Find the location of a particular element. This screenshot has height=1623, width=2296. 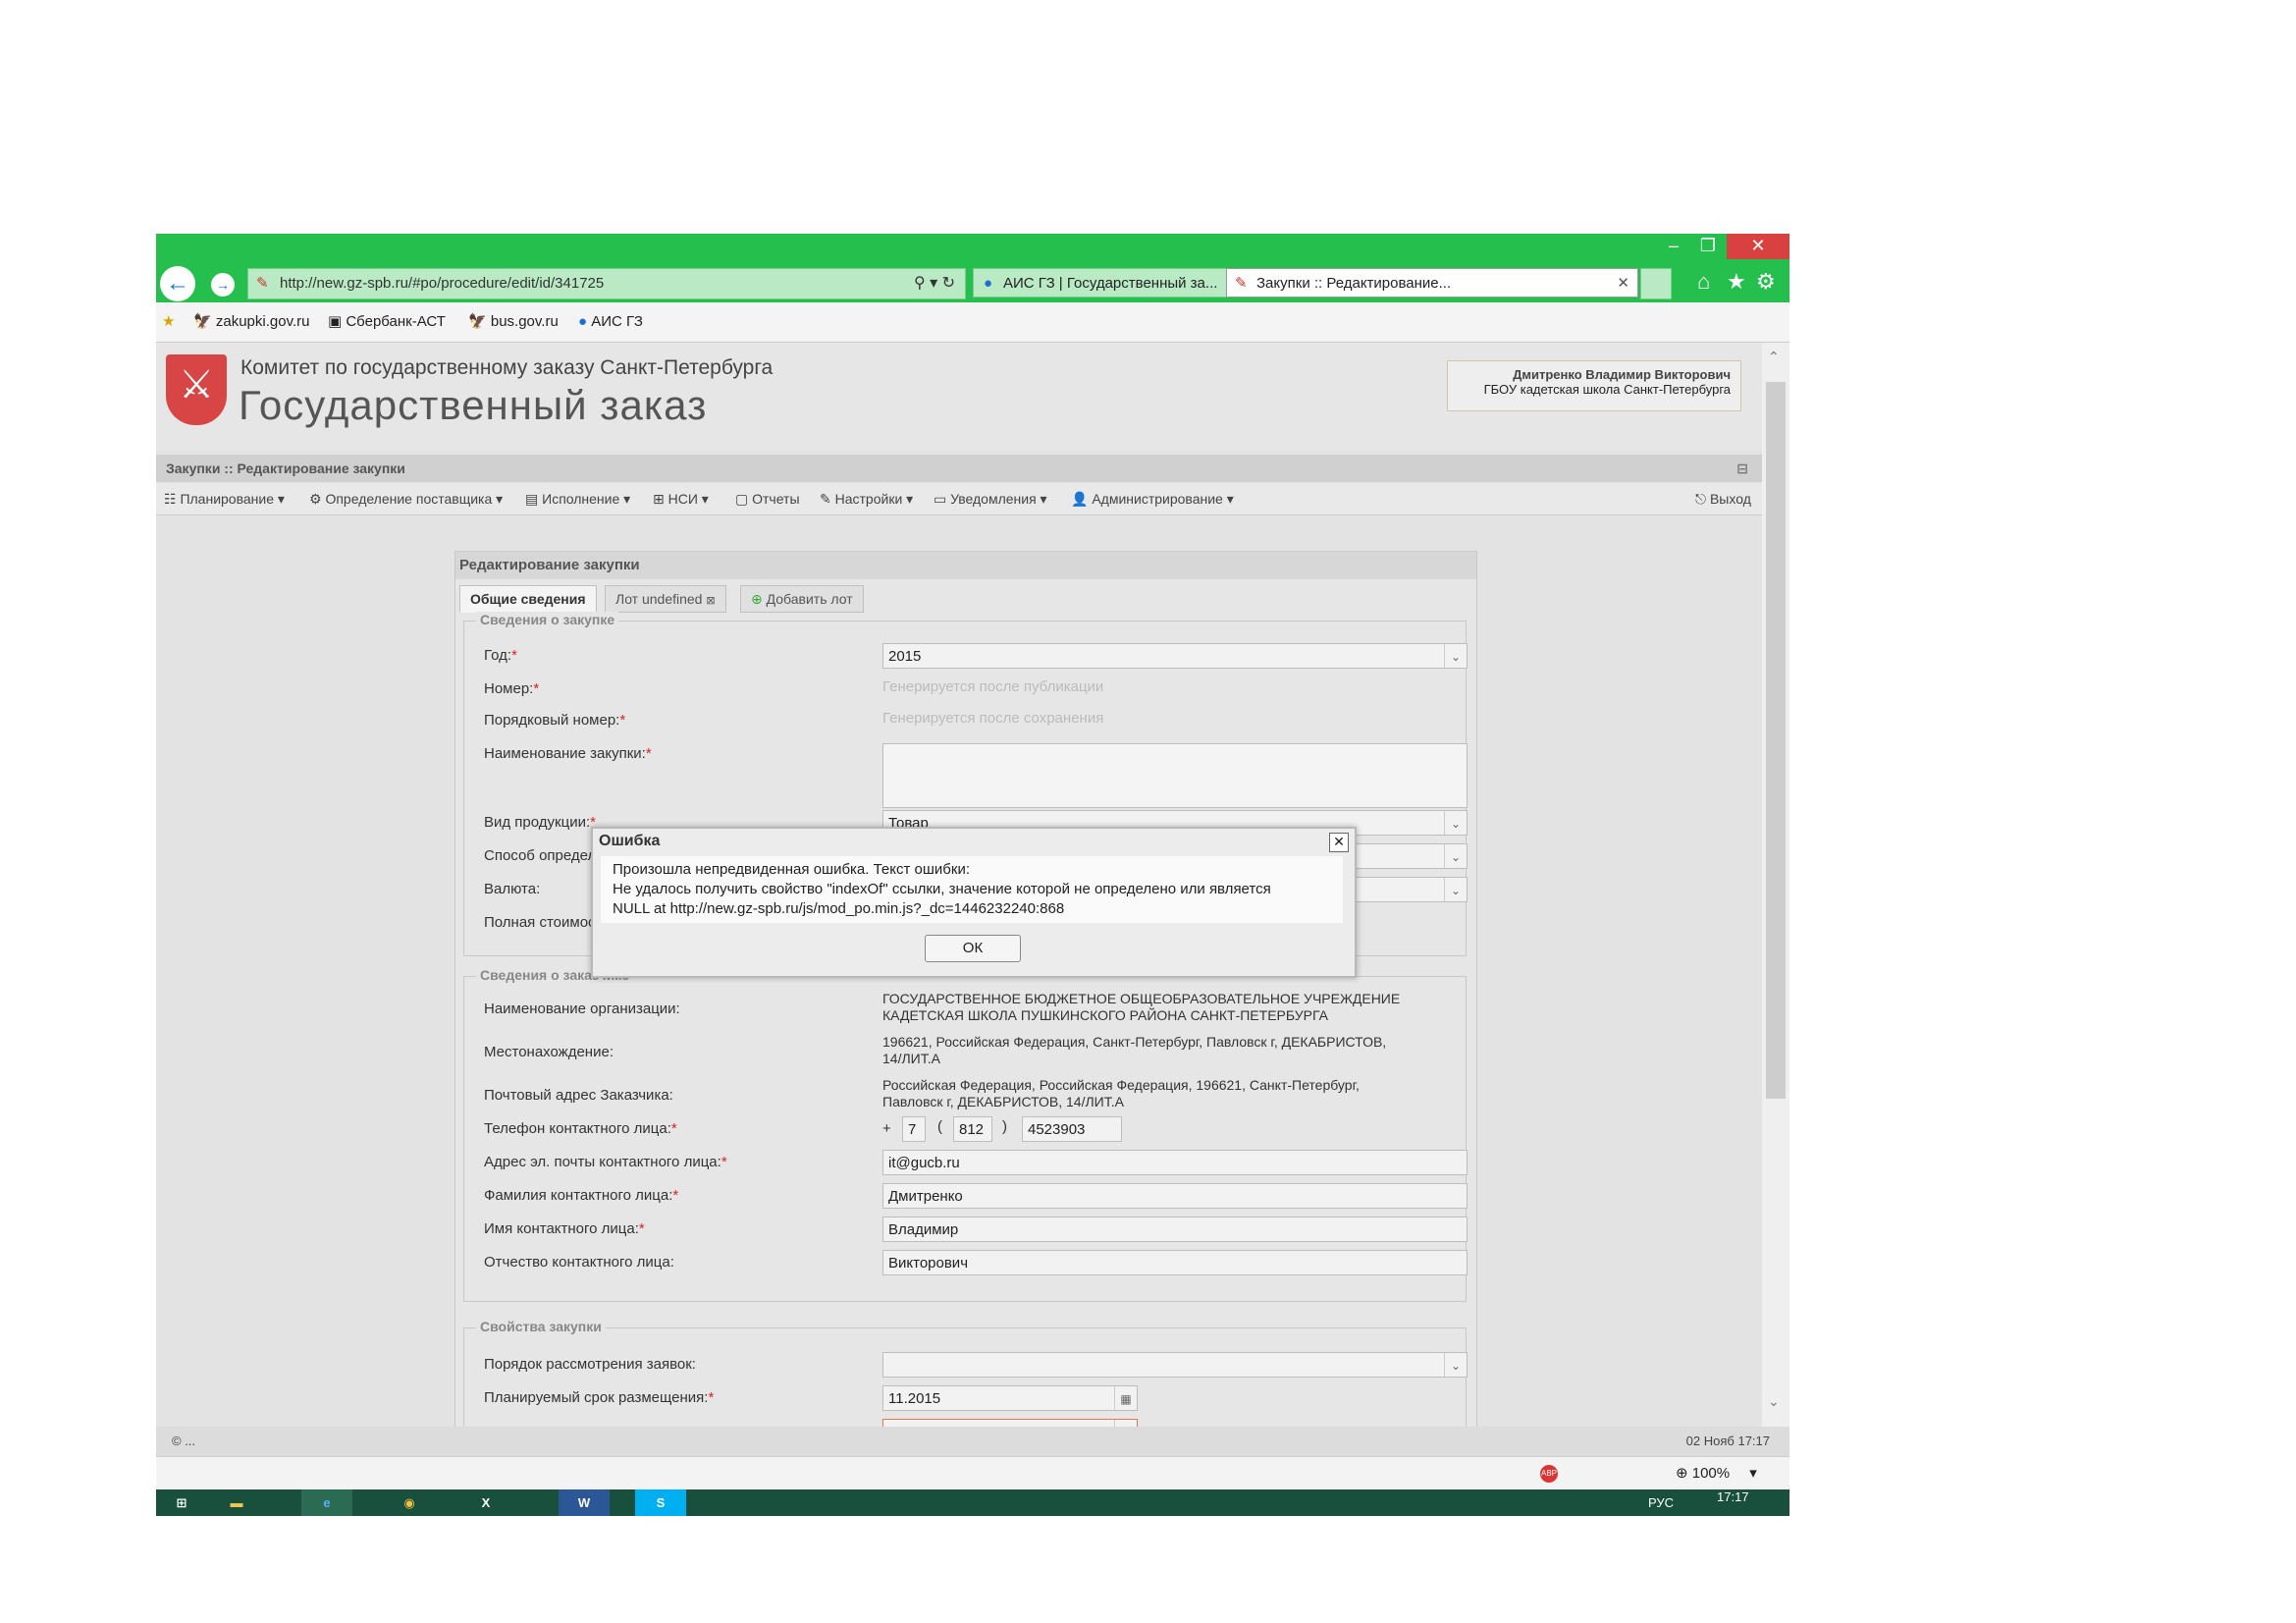

chrome-icon: ◉ is located at coordinates (409, 1502).